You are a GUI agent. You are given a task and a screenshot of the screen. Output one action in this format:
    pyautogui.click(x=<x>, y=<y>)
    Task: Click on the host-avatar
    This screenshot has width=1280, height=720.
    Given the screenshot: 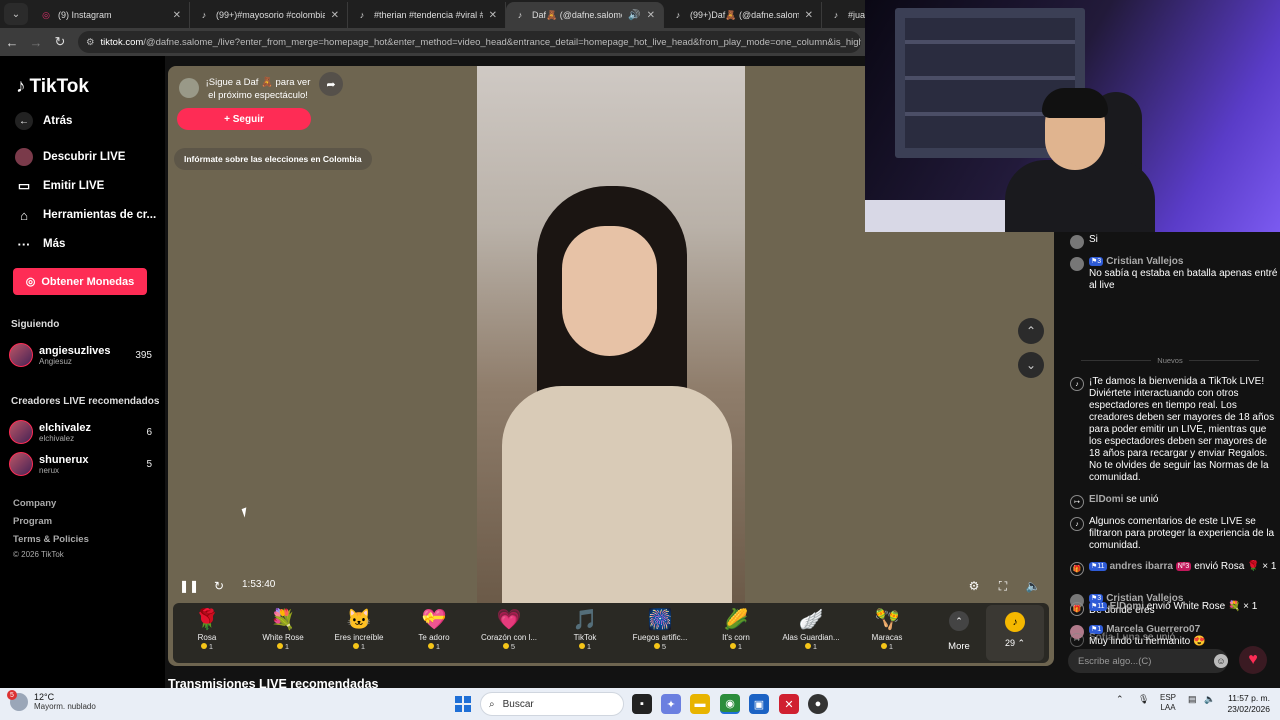 What is the action you would take?
    pyautogui.click(x=189, y=88)
    